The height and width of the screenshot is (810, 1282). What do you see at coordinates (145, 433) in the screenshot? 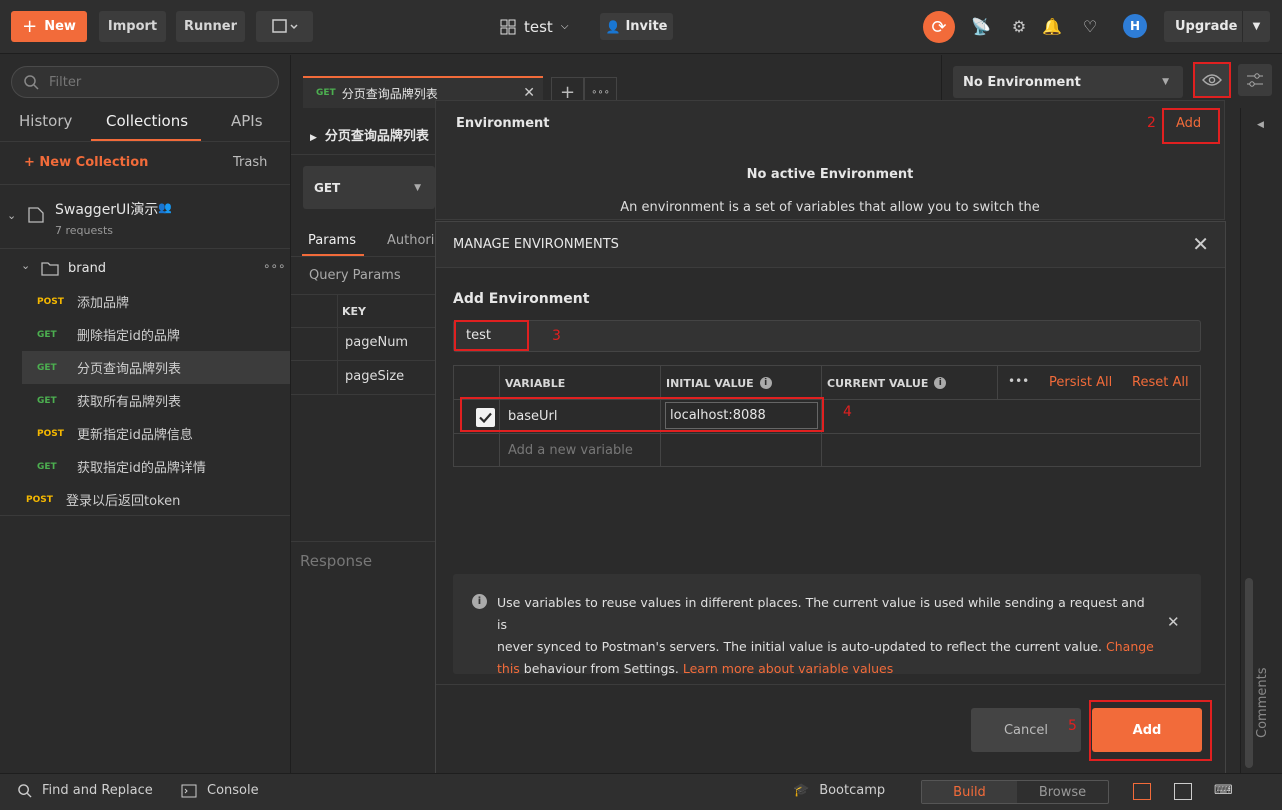
I see `list-item: POST 更新指定id品牌信息` at bounding box center [145, 433].